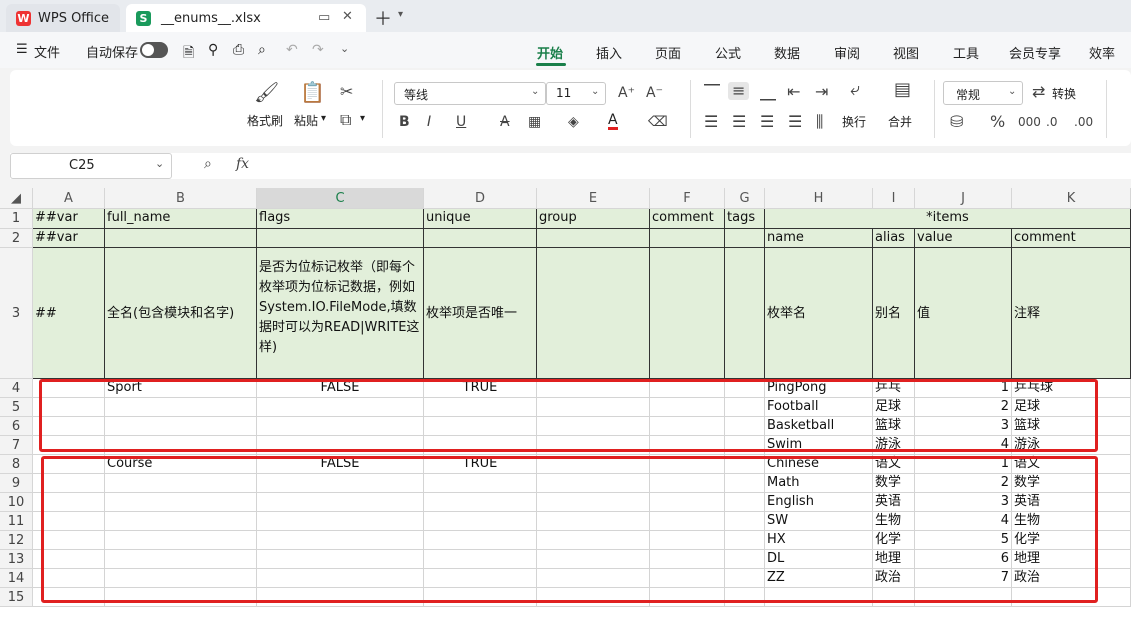 Image resolution: width=1131 pixels, height=617 pixels. Describe the element at coordinates (16, 313) in the screenshot. I see `row-header-3: 3` at that location.